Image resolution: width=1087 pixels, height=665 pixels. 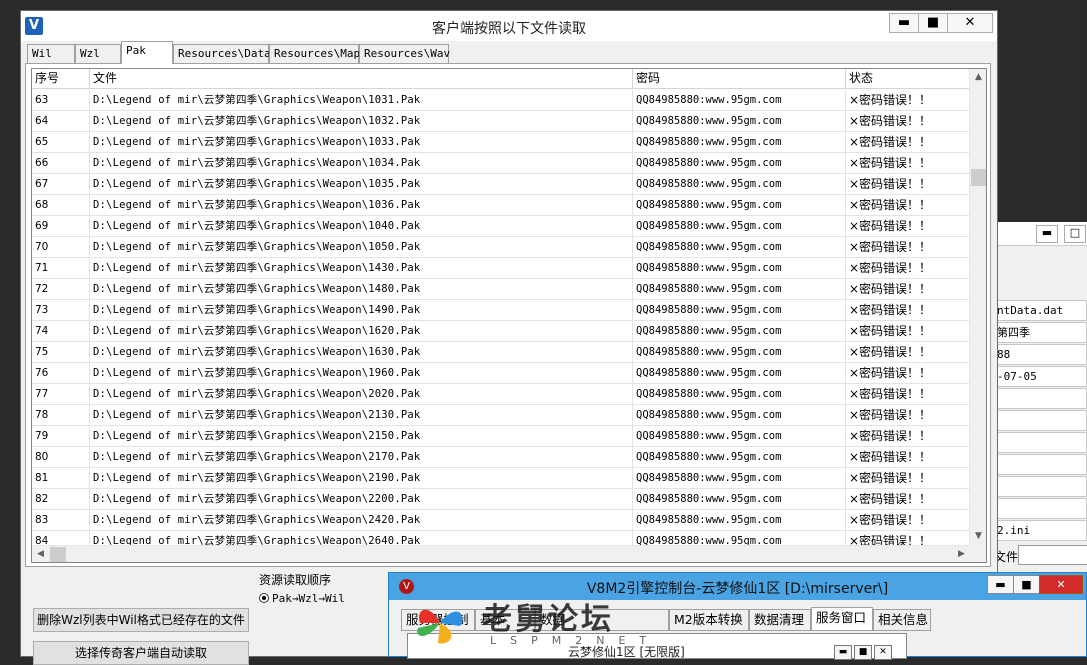 What do you see at coordinates (1038, 332) in the screenshot?
I see `background-field: 第四季` at bounding box center [1038, 332].